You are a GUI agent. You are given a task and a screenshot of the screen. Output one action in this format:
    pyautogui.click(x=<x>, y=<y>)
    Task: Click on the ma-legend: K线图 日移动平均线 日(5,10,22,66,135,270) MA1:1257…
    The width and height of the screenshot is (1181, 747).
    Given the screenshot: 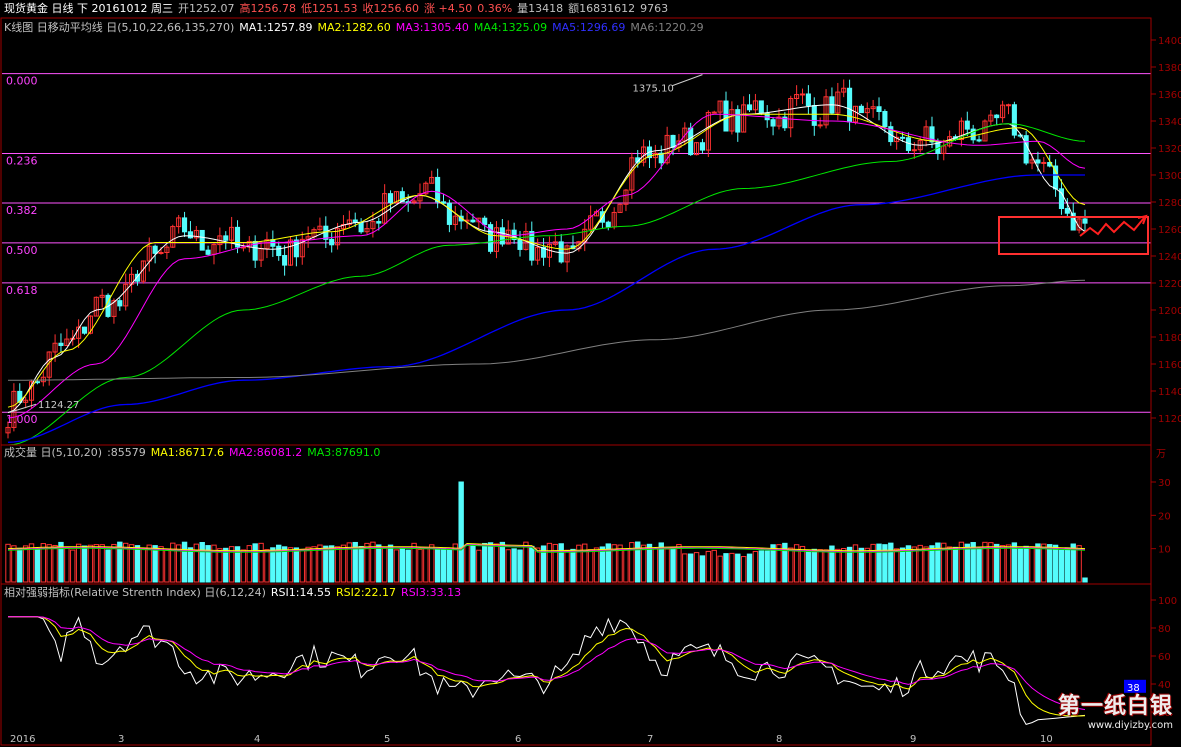 What is the action you would take?
    pyautogui.click(x=356, y=28)
    